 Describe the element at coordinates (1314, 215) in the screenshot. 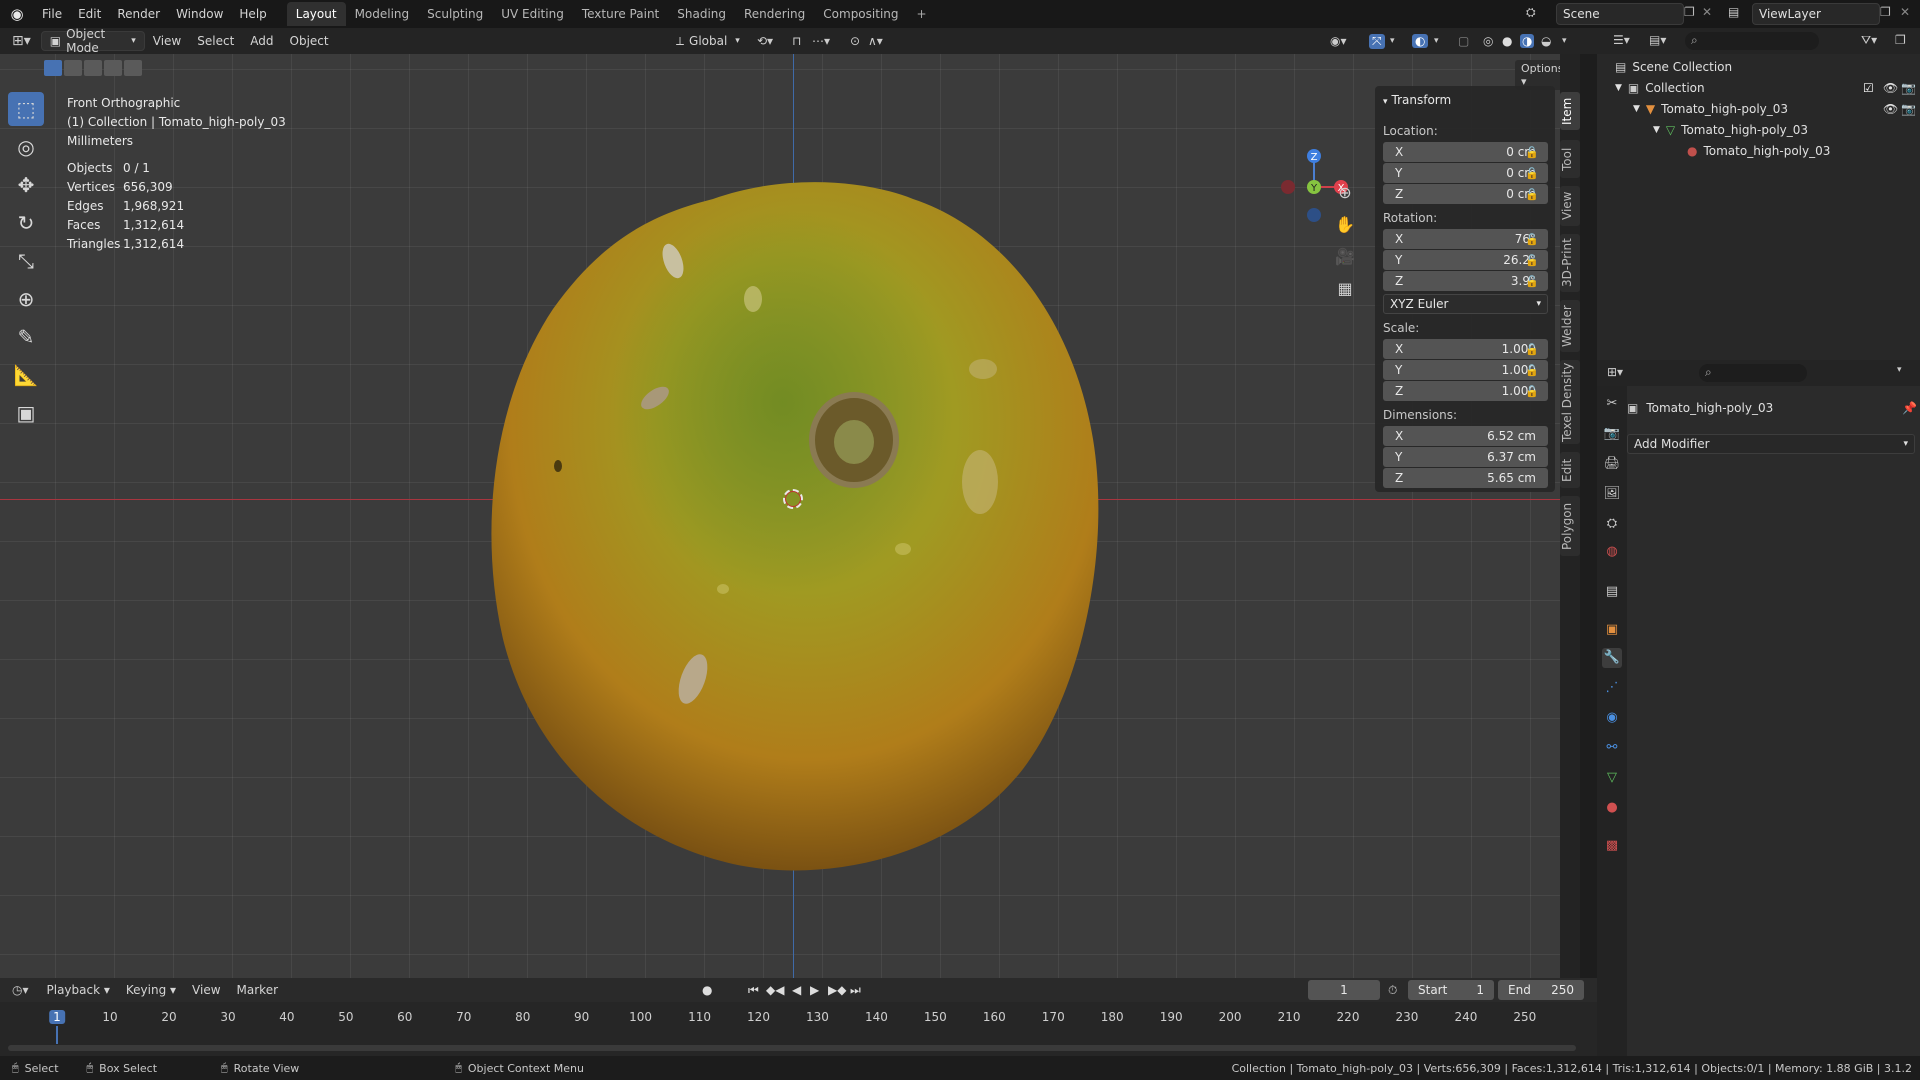

I see `gizmo-neg-z-axis` at that location.